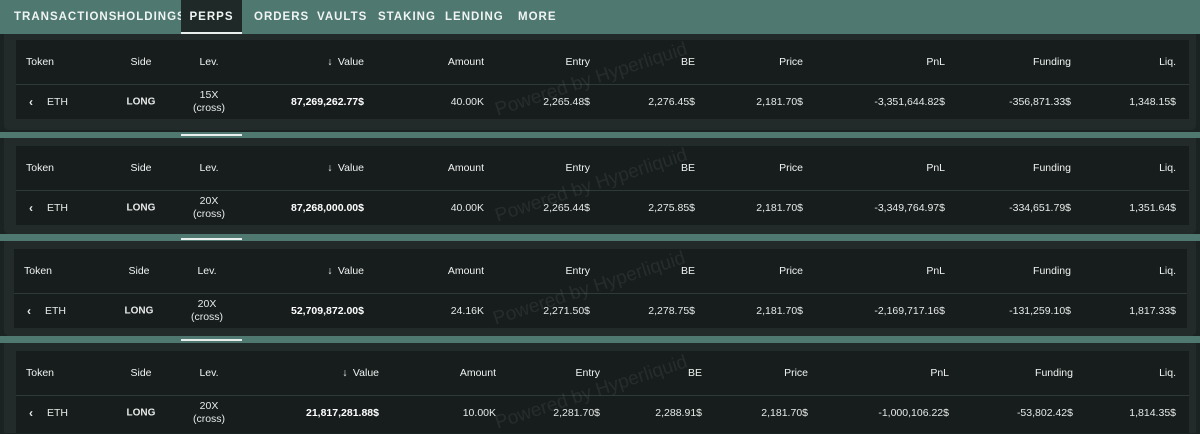  Describe the element at coordinates (327, 102) in the screenshot. I see `position-value: 87,269,262.77$` at that location.